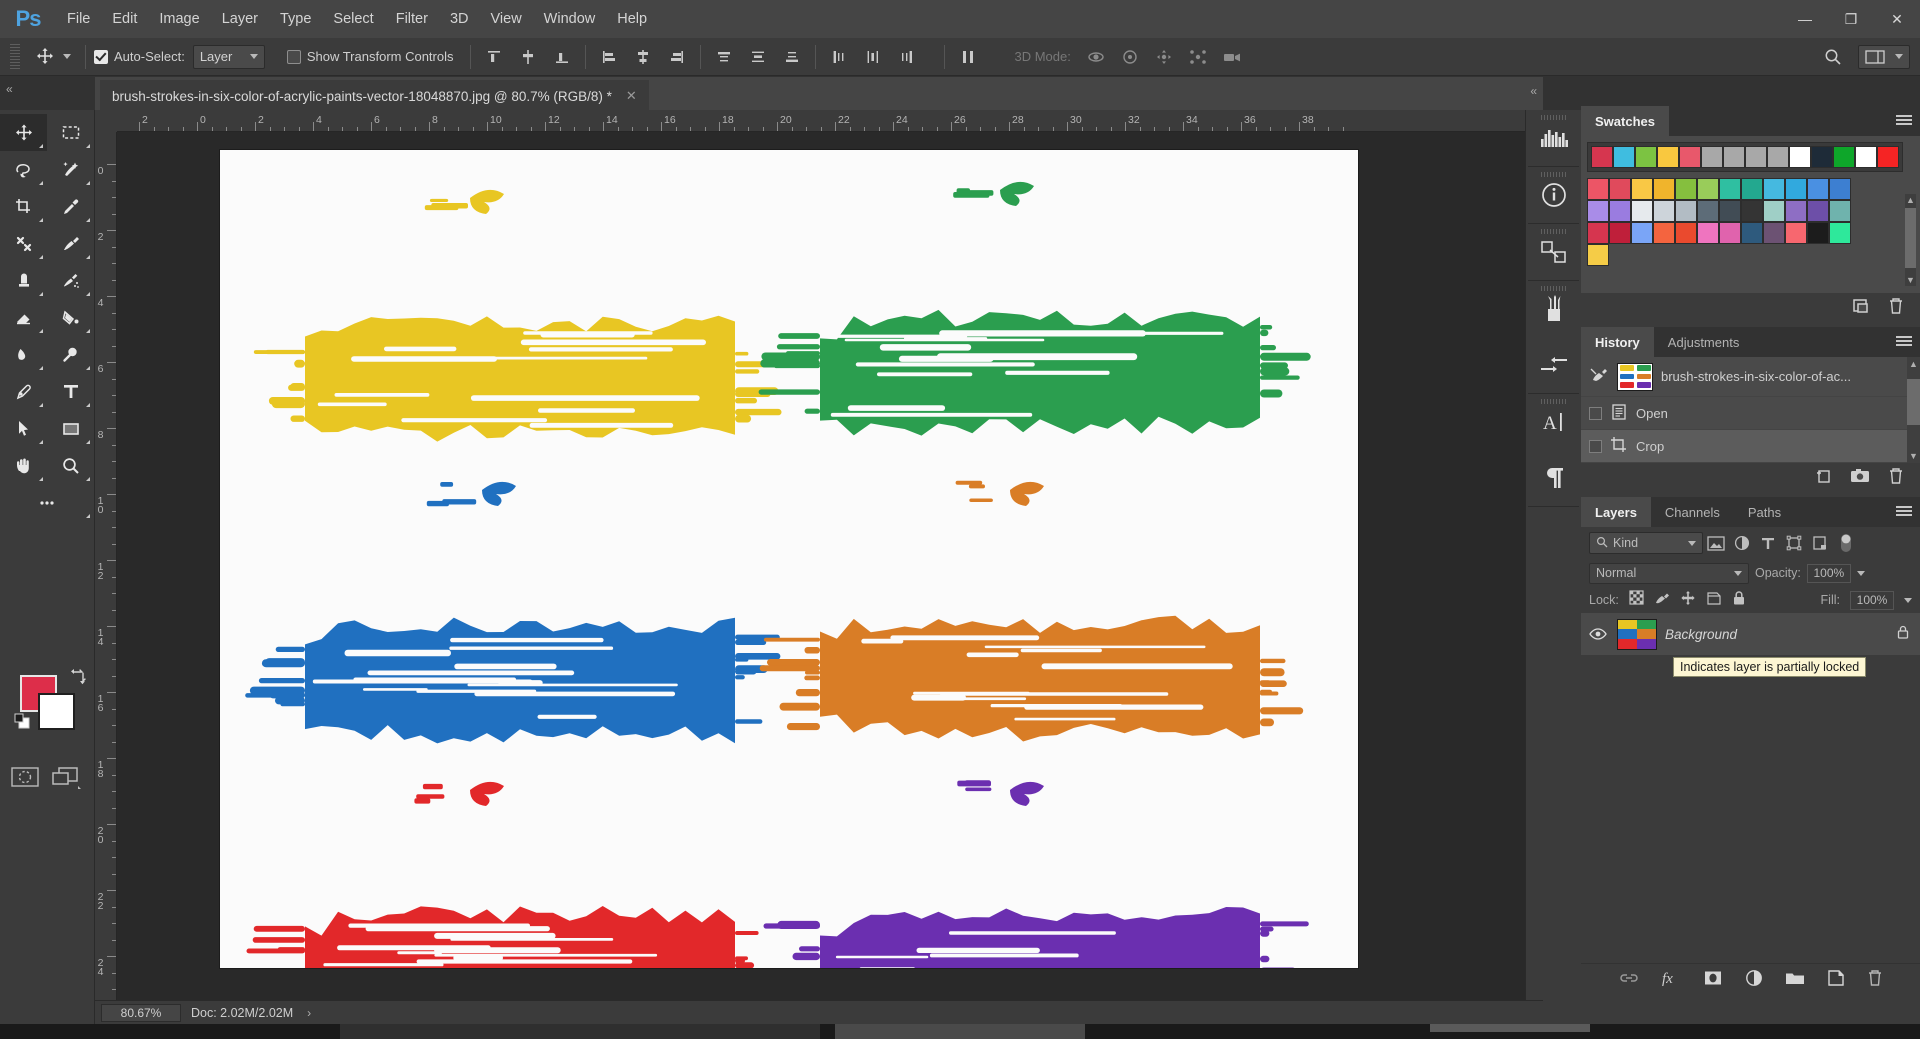 This screenshot has width=1920, height=1039. What do you see at coordinates (70, 280) in the screenshot?
I see `history-brush-tool` at bounding box center [70, 280].